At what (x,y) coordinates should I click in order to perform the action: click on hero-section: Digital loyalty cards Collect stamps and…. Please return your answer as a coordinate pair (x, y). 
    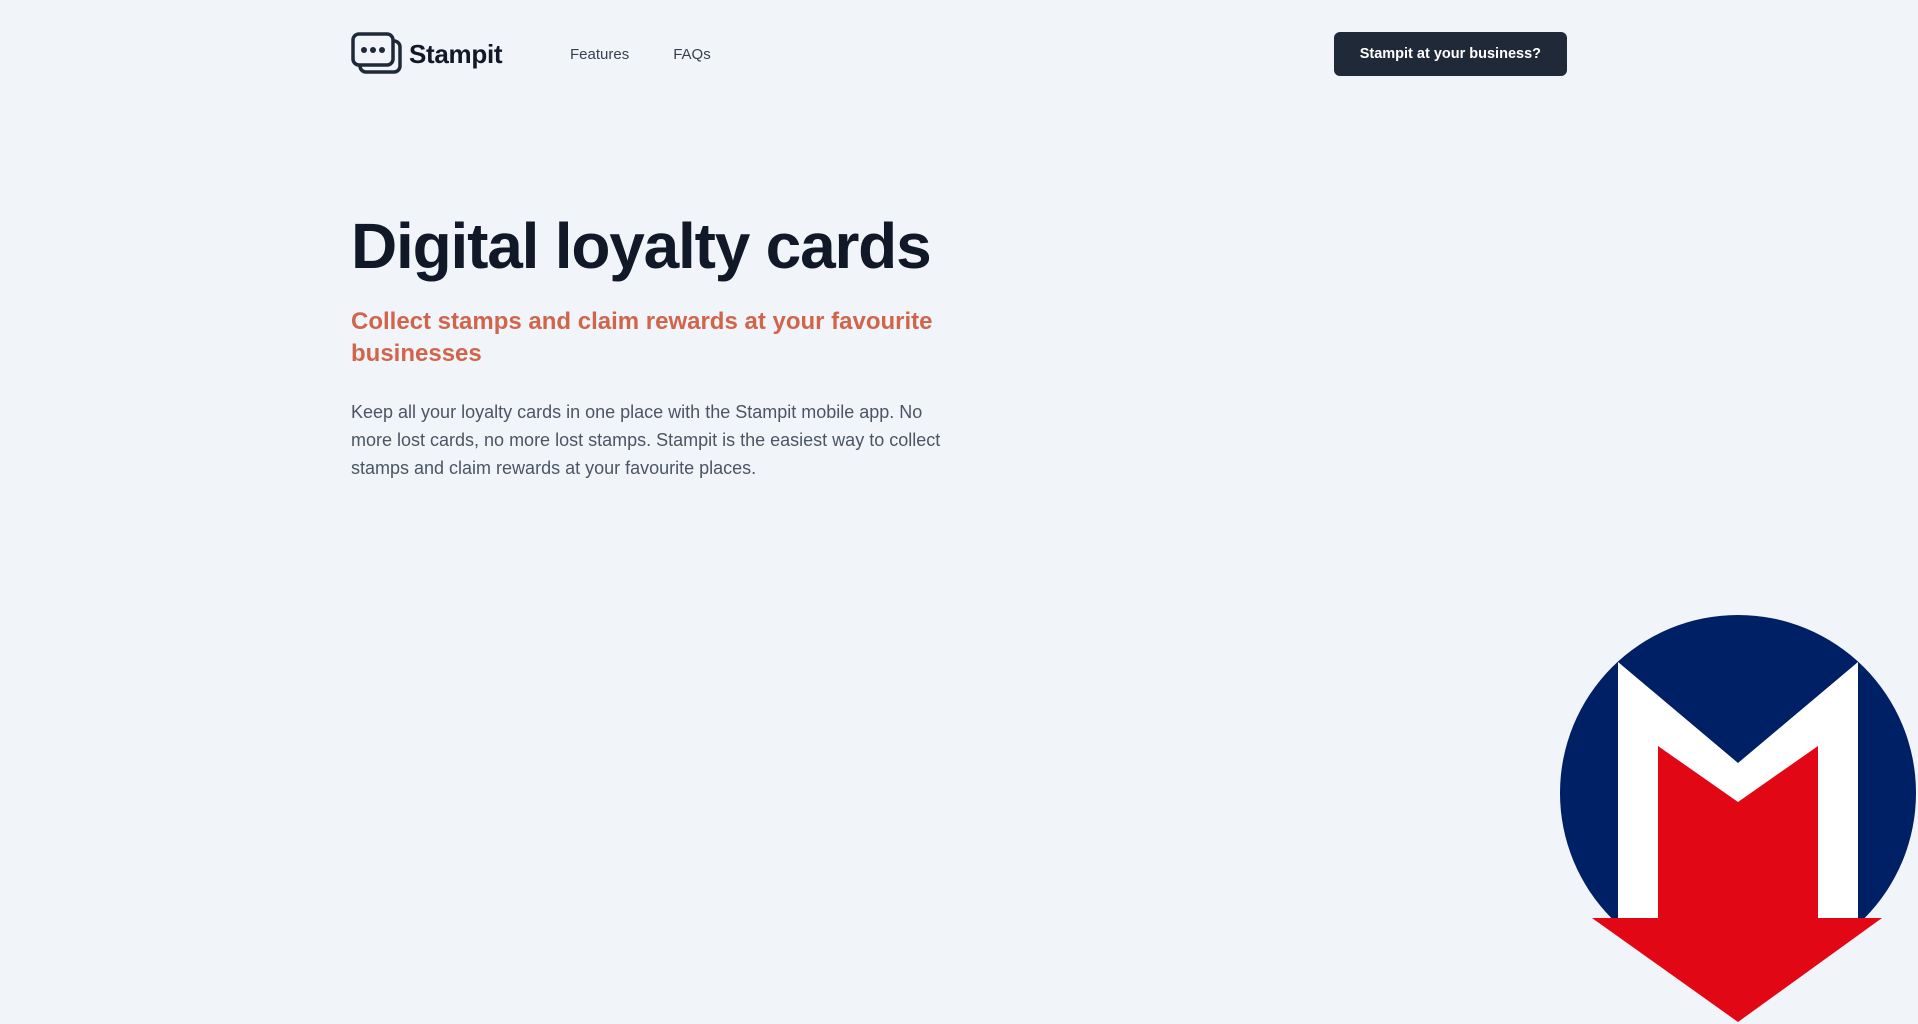
    Looking at the image, I should click on (671, 345).